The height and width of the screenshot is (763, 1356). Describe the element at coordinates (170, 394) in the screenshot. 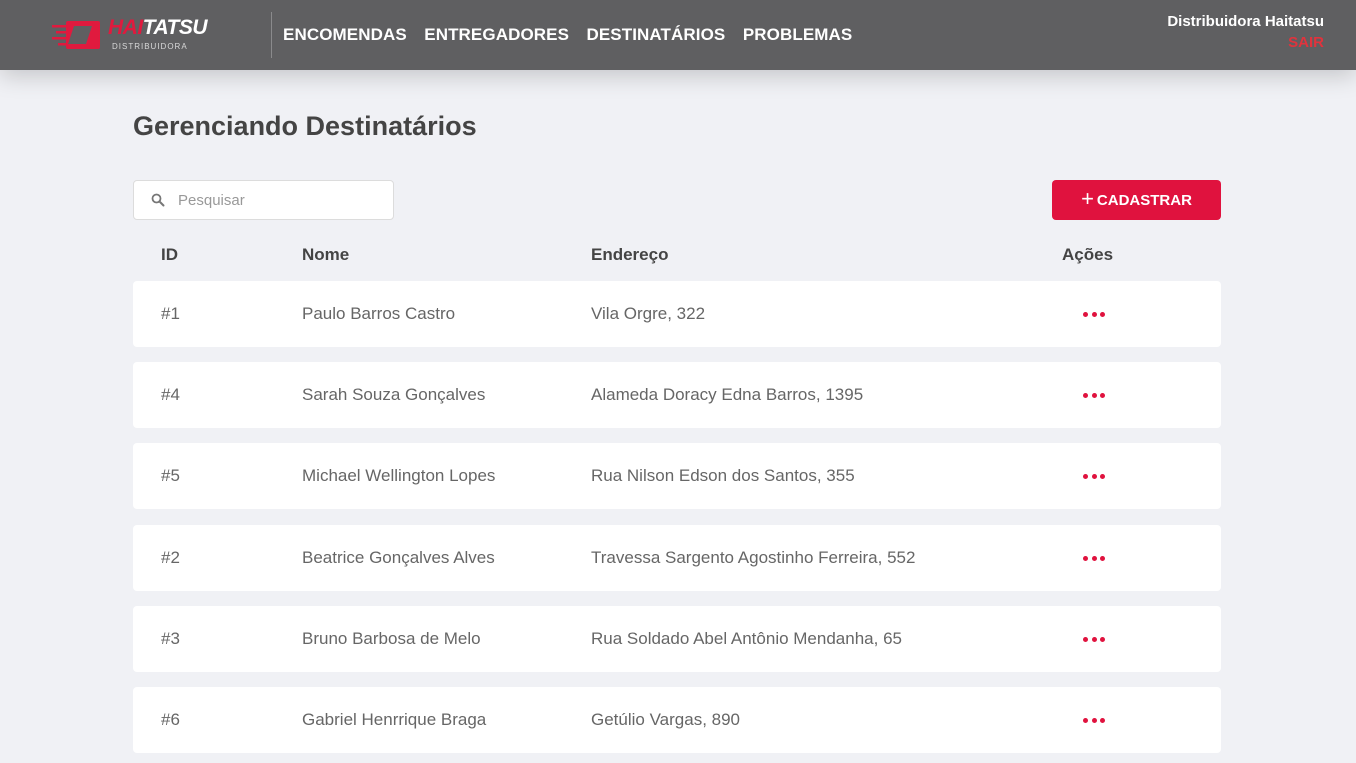

I see `row-id: #4` at that location.